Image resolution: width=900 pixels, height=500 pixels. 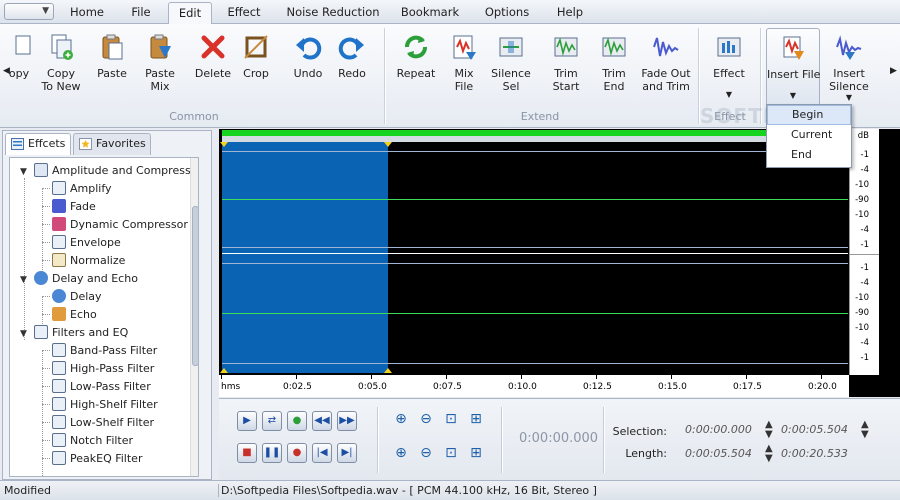 I want to click on trim-end-label: Trim End, so click(x=614, y=80).